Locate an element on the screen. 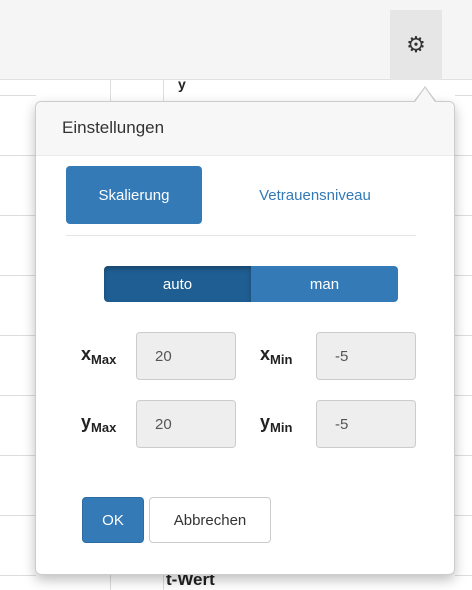 The image size is (472, 590). popover-title: Einstellungen is located at coordinates (245, 129).